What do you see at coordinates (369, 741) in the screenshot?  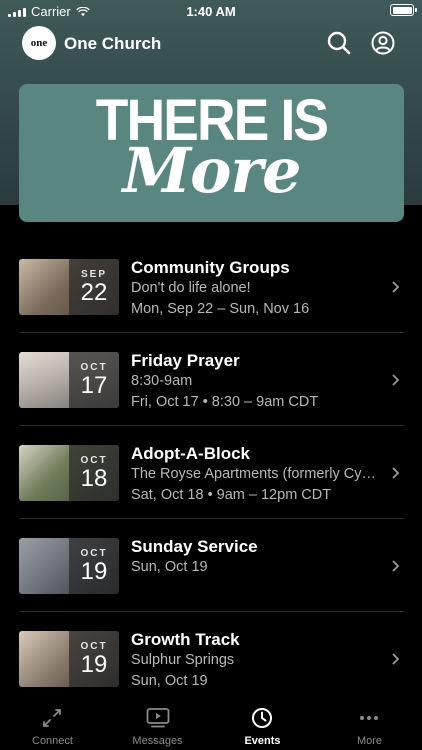 I see `tab-label: More` at bounding box center [369, 741].